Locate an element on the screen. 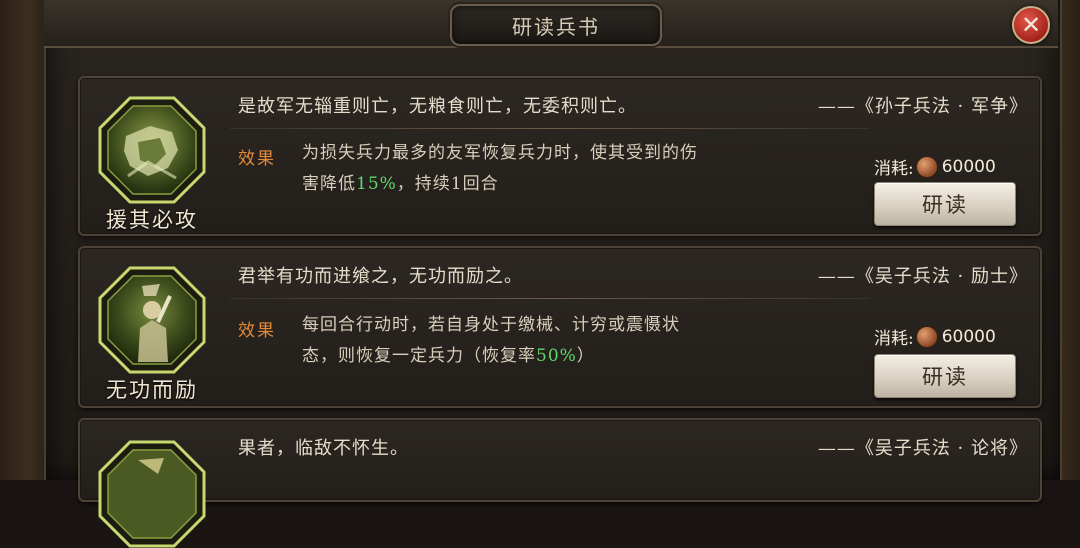 The image size is (1080, 548). skill-name-2: 无功而励 is located at coordinates (152, 390).